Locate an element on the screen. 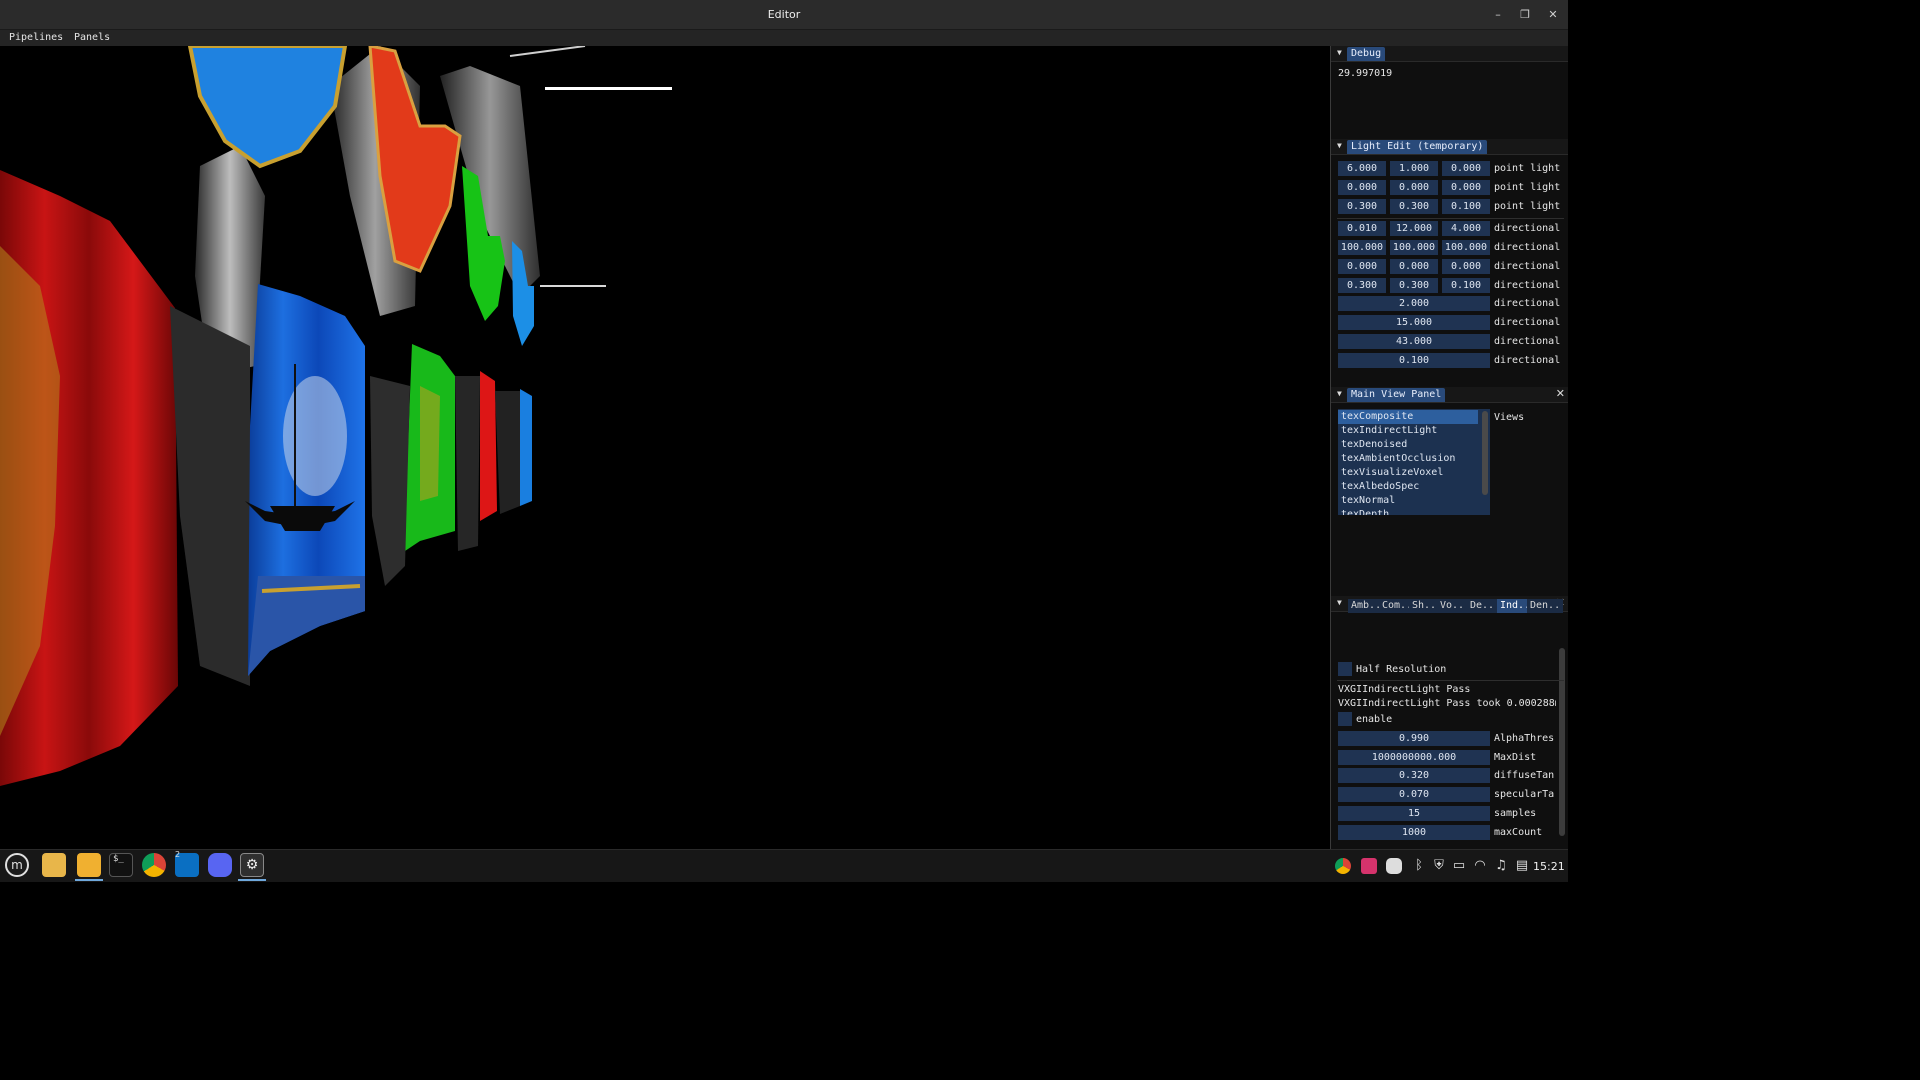 Image resolution: width=1920 pixels, height=1080 pixels. debug-panel-header: ▼ Debug is located at coordinates (1449, 54).